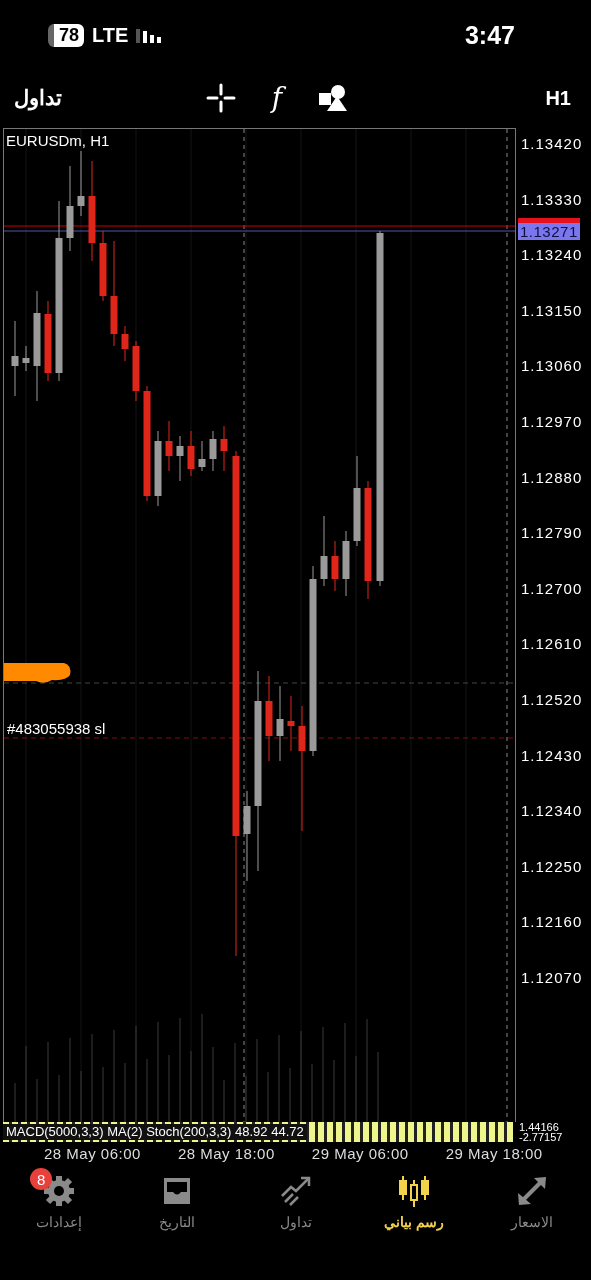  I want to click on redaction-mark, so click(37, 673).